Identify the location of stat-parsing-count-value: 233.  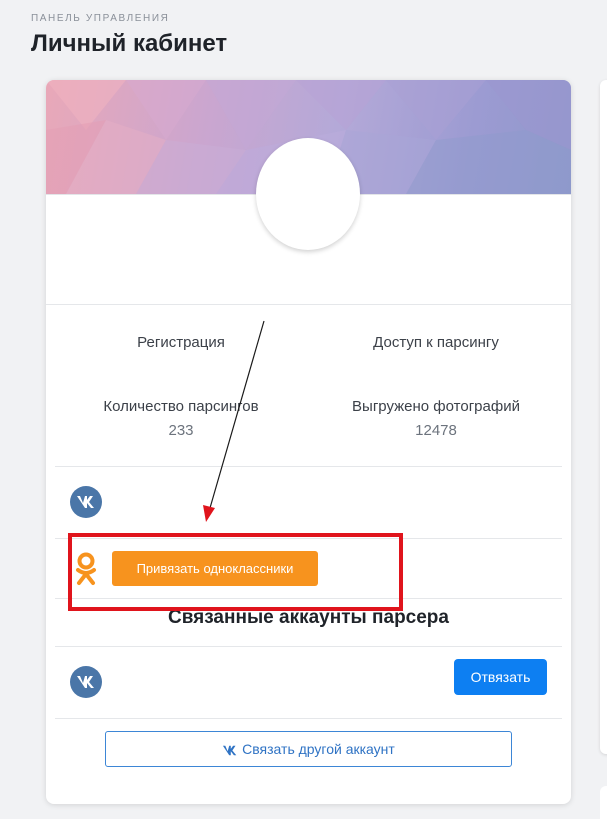
(181, 430).